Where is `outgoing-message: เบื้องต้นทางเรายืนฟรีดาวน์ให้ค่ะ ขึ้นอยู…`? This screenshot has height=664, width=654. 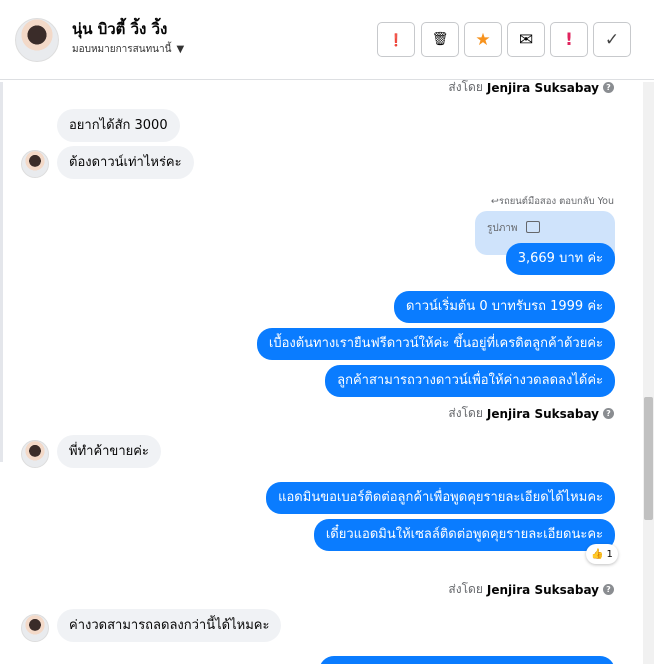
outgoing-message: เบื้องต้นทางเรายืนฟรีดาวน์ให้ค่ะ ขึ้นอยู… is located at coordinates (435, 344).